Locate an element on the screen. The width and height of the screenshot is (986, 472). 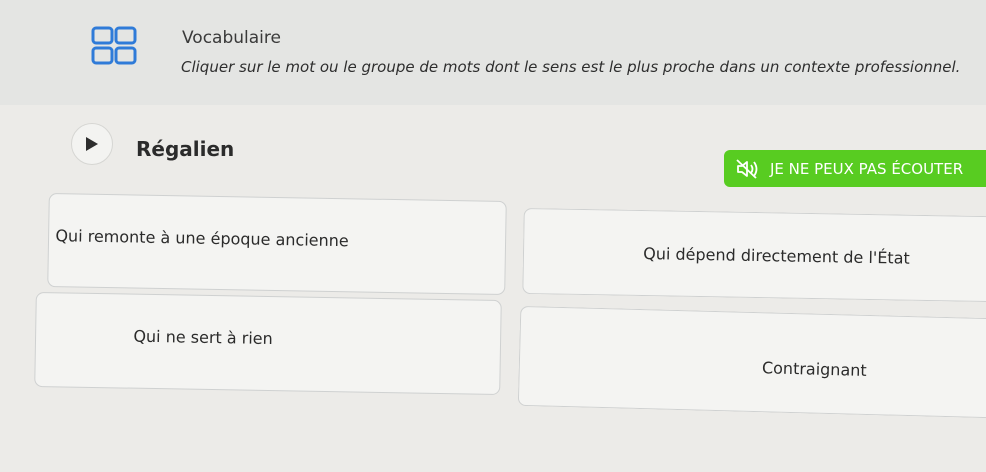
muted-speaker-icon is located at coordinates (747, 168).